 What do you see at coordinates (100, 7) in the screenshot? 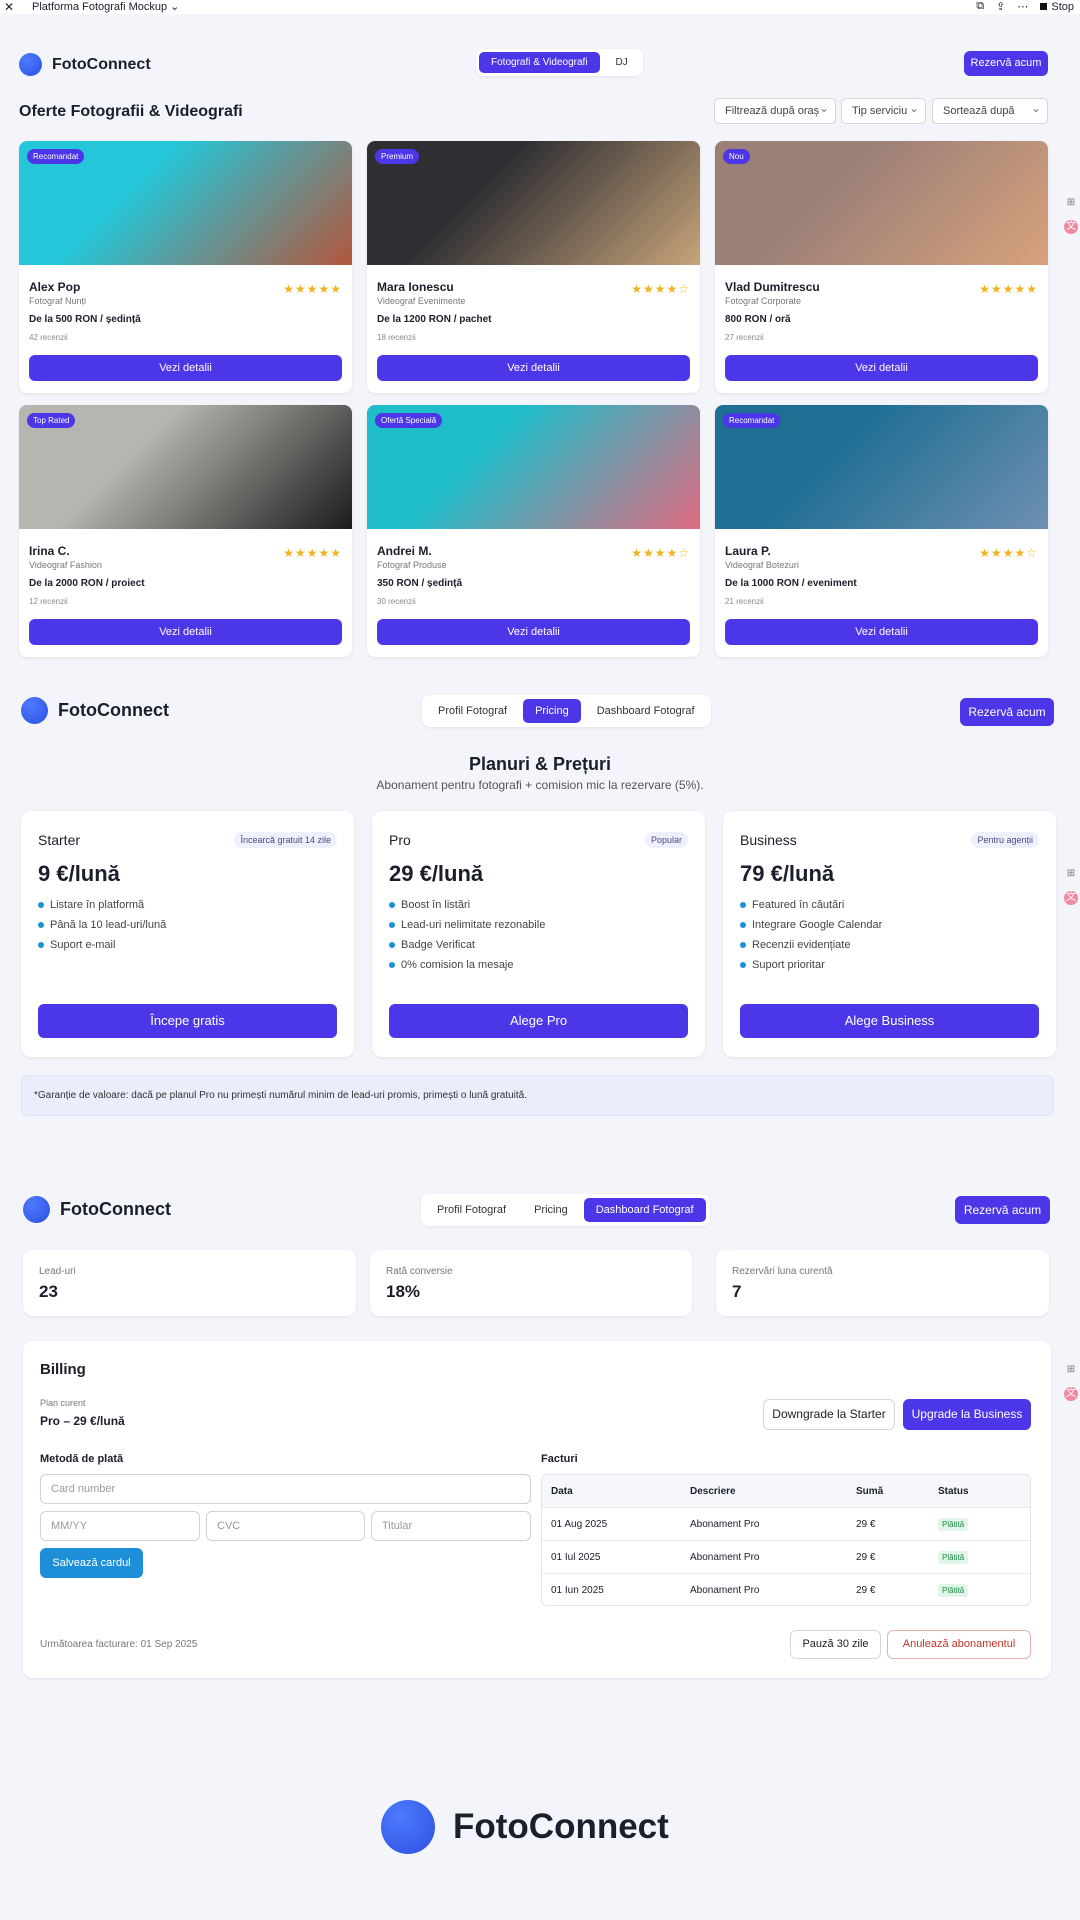
I see `window-title-text: Platforma Fotografi Mockup` at bounding box center [100, 7].